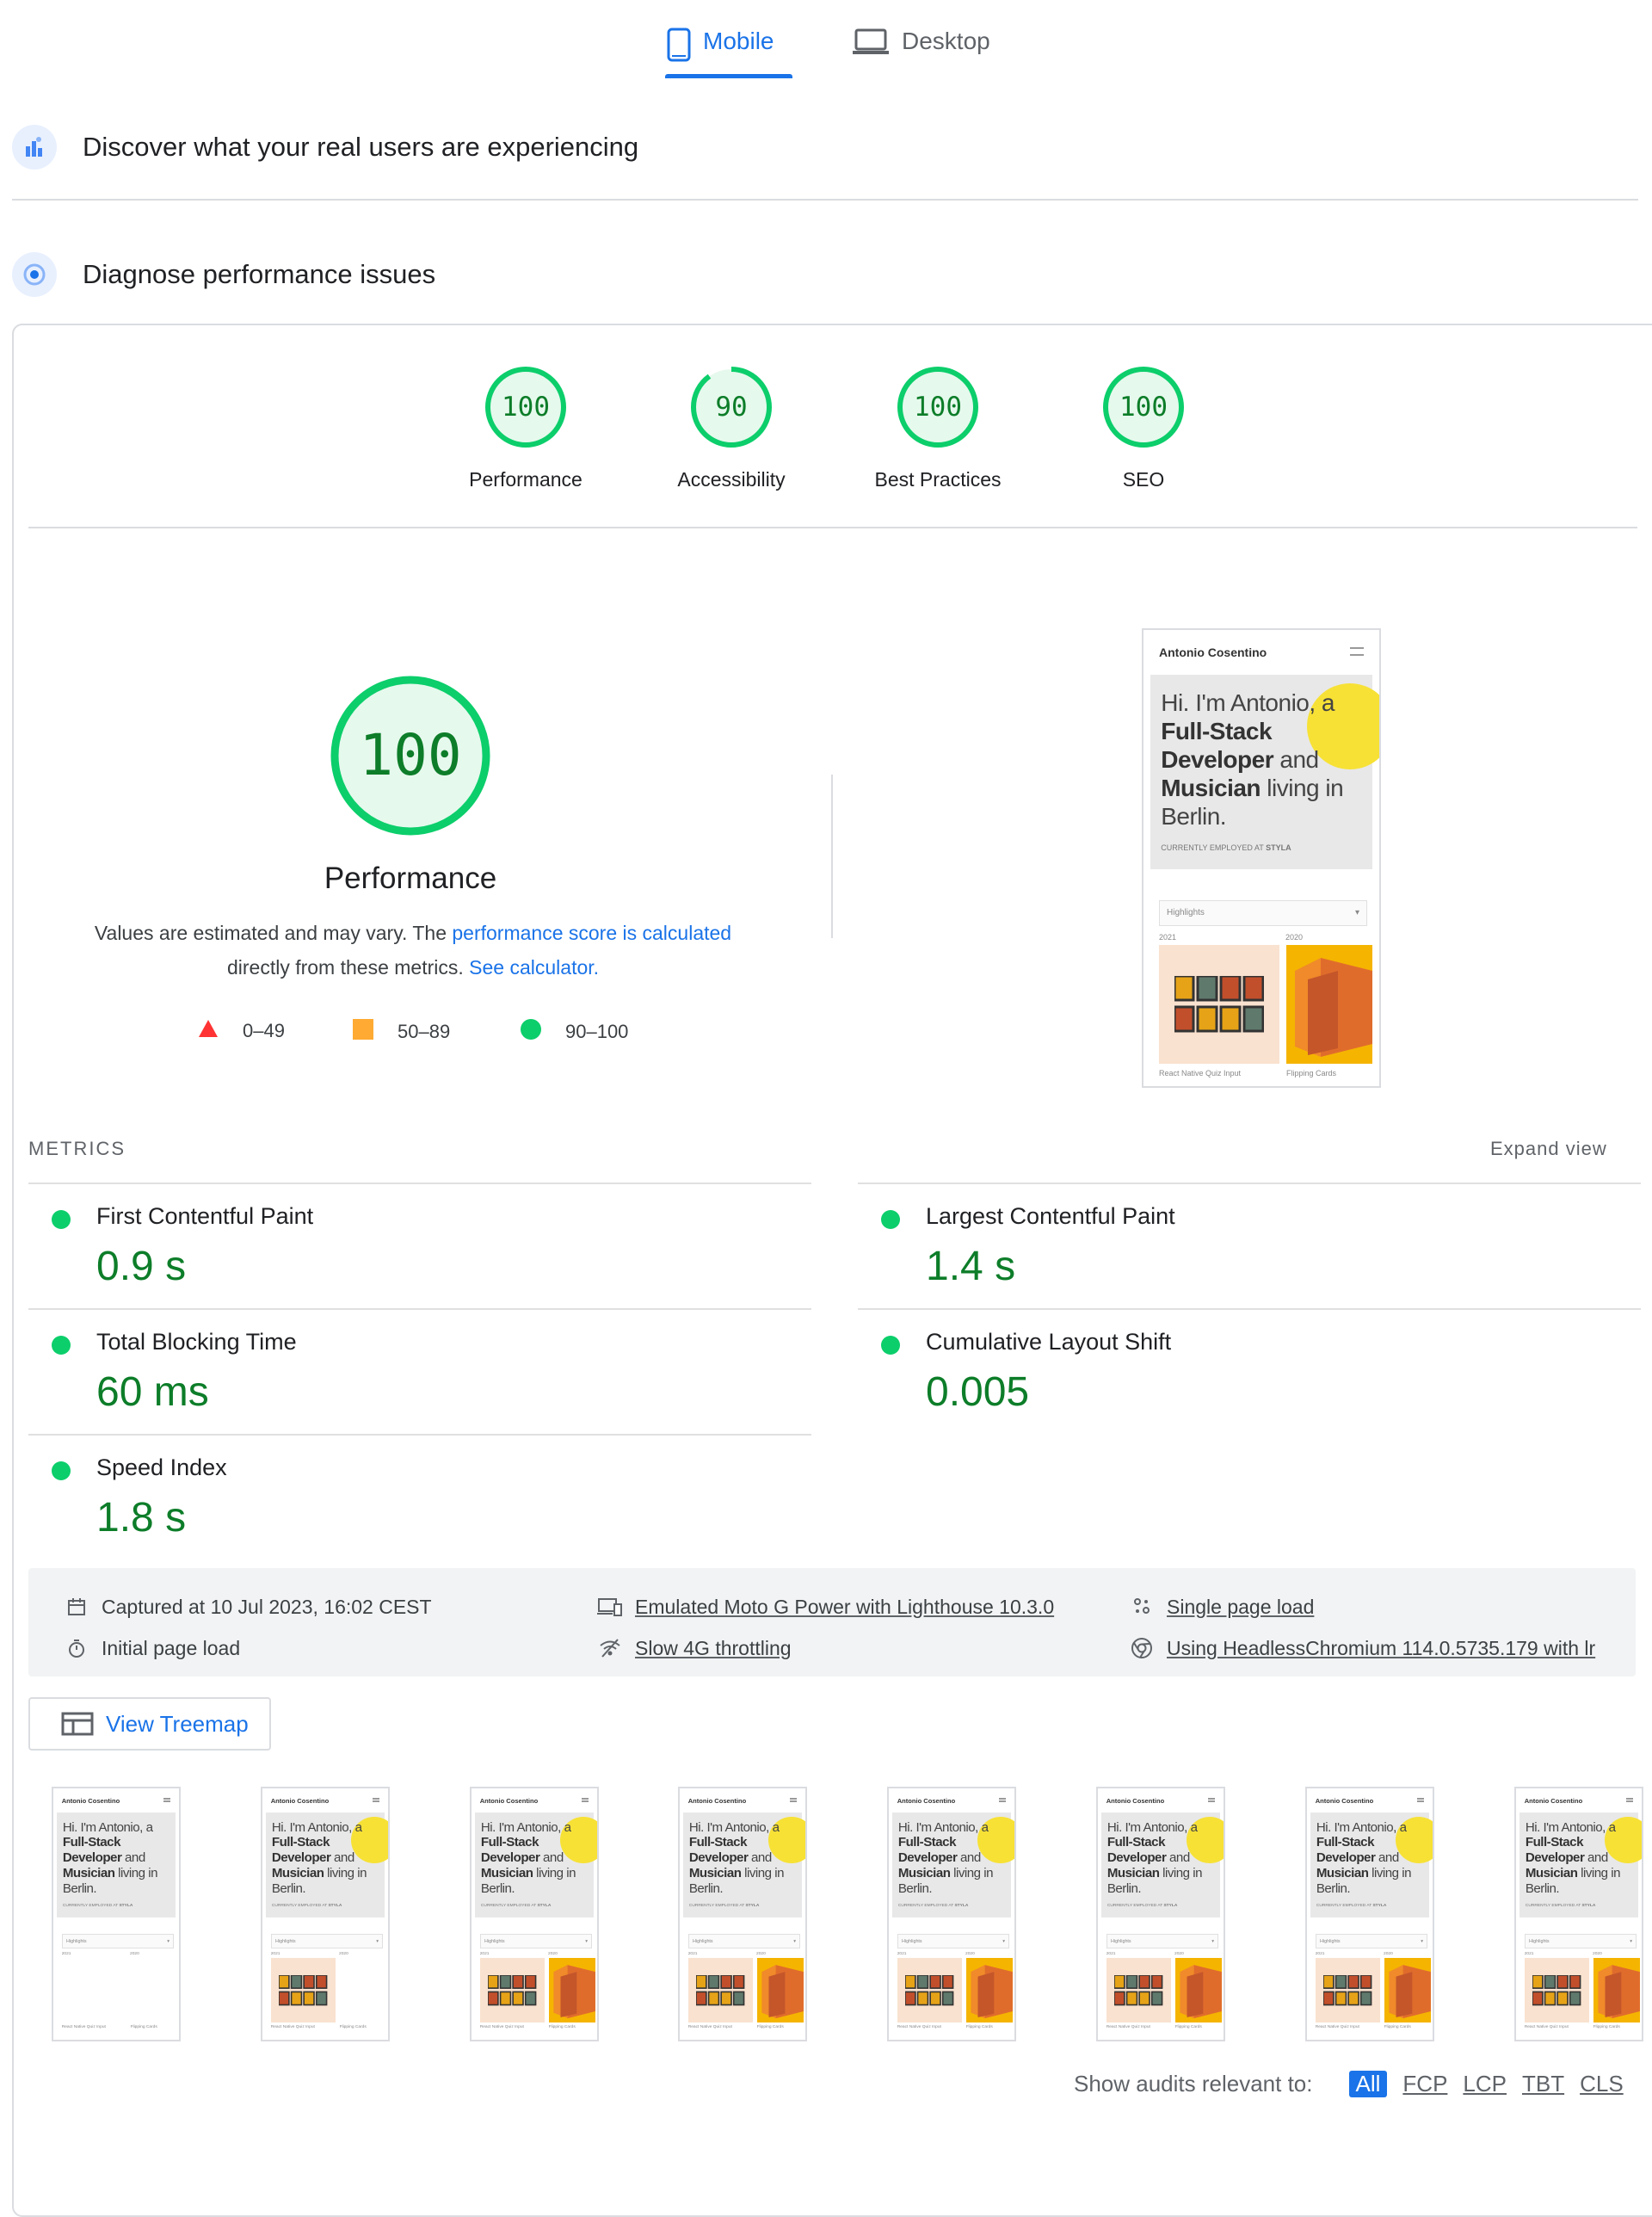 The image size is (1652, 2217). What do you see at coordinates (1142, 1648) in the screenshot?
I see `chrome-icon` at bounding box center [1142, 1648].